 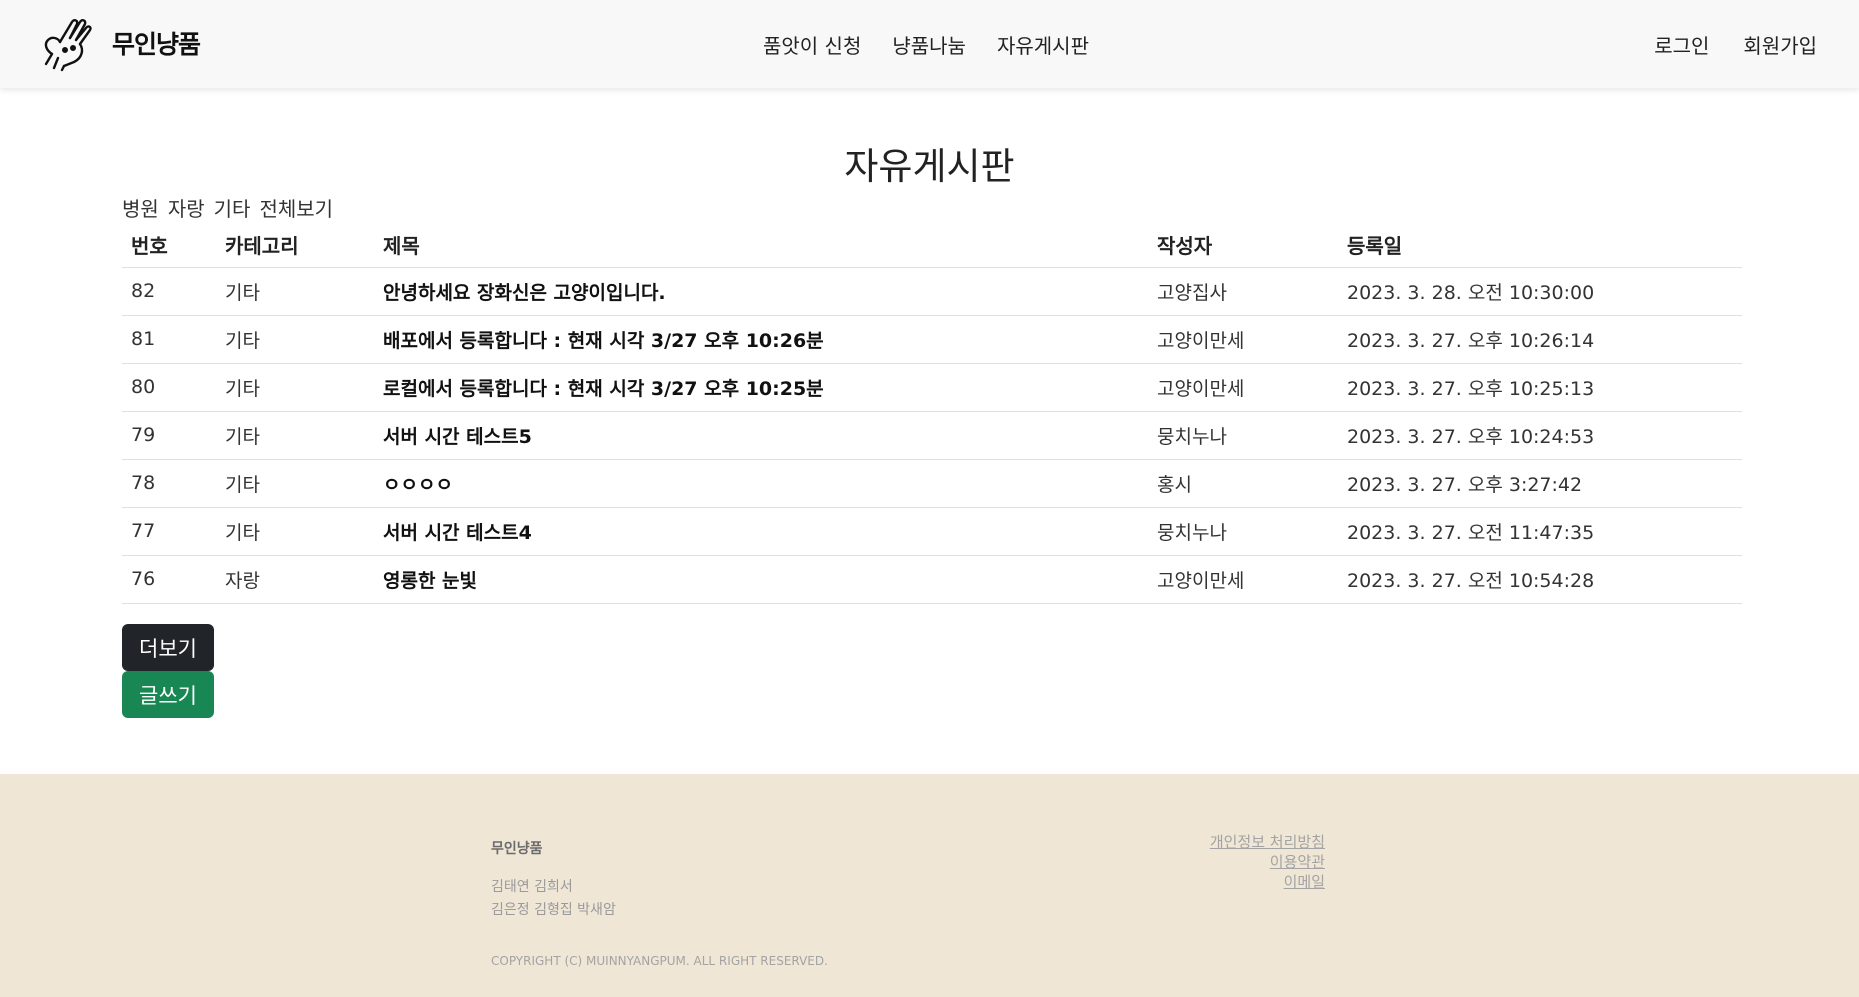 What do you see at coordinates (1540, 531) in the screenshot?
I see `post-date: 2023. 3. 27. 오전 11:47:35` at bounding box center [1540, 531].